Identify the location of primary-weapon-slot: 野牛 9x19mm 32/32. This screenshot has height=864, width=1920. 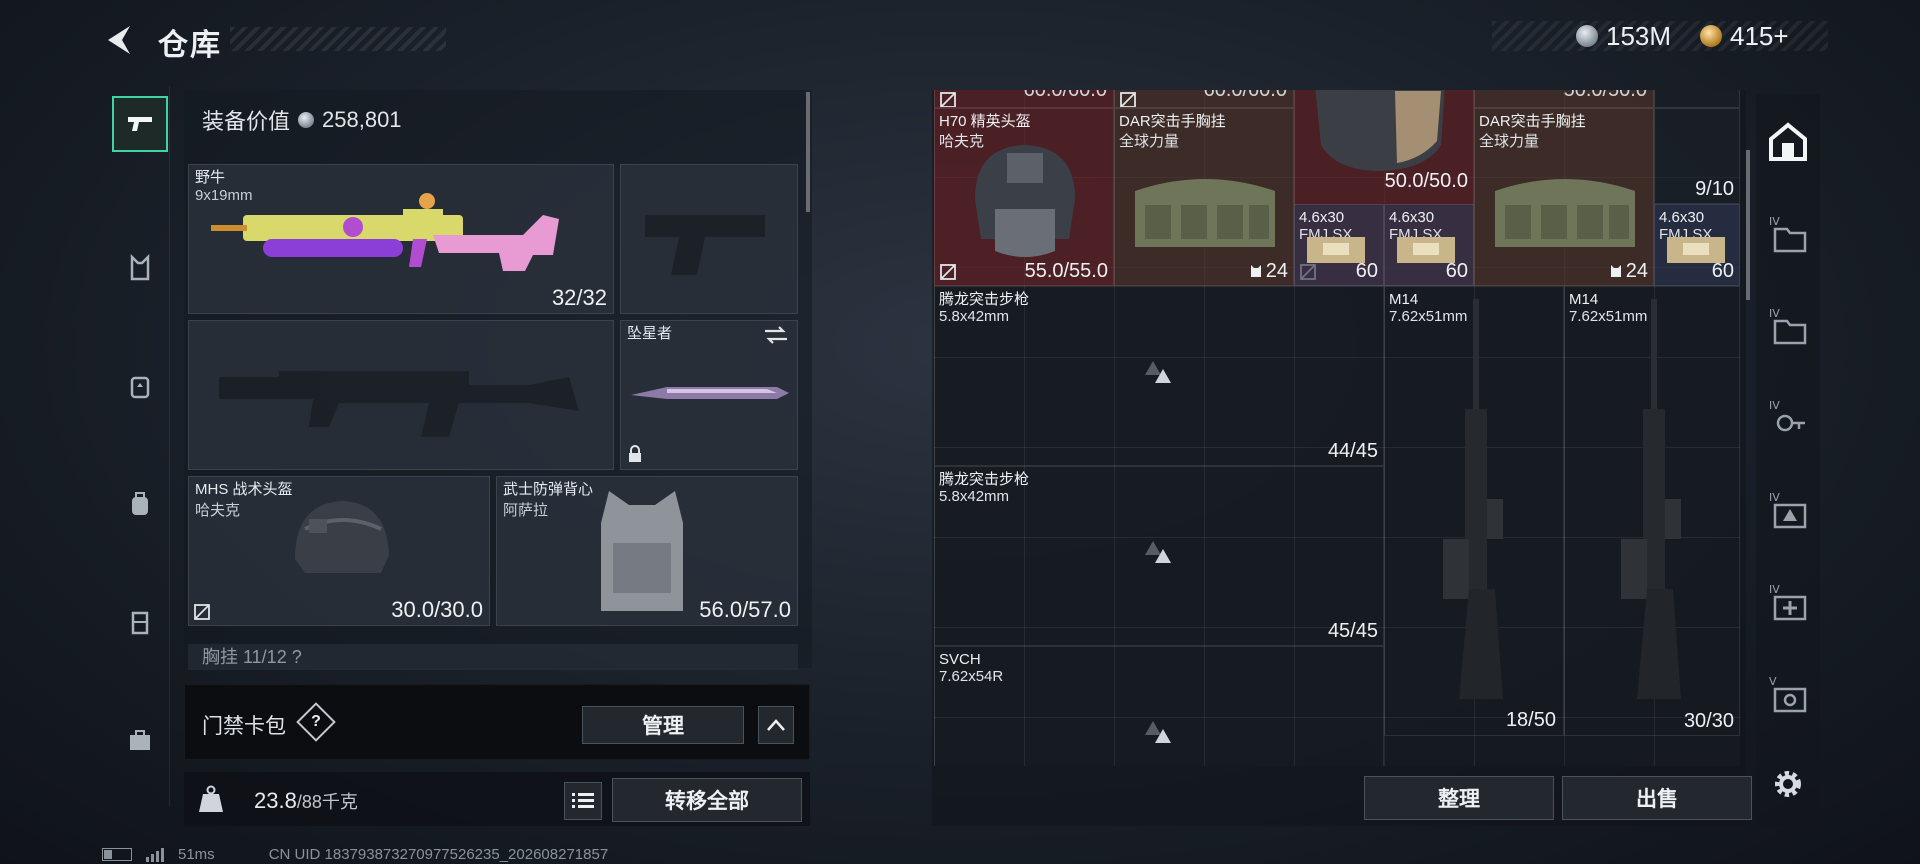
(401, 239).